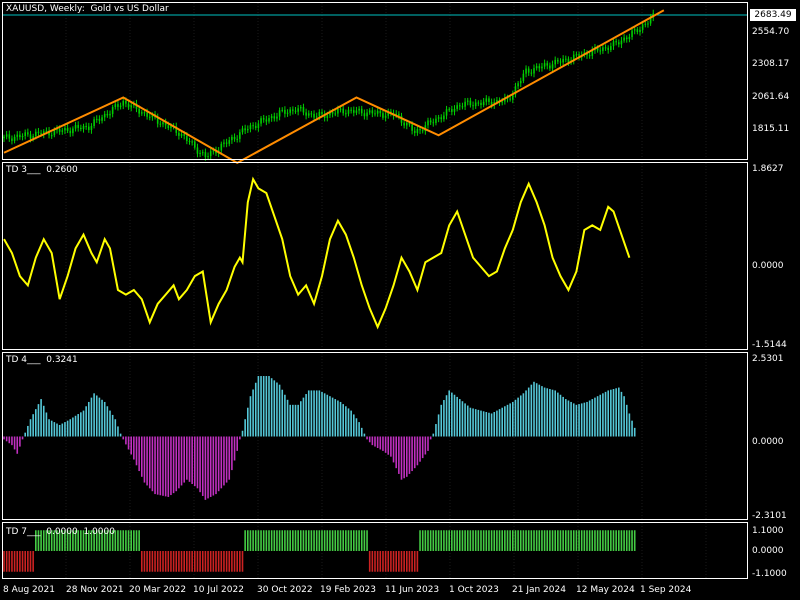  I want to click on td4-axis-label: 0.0000, so click(768, 442).